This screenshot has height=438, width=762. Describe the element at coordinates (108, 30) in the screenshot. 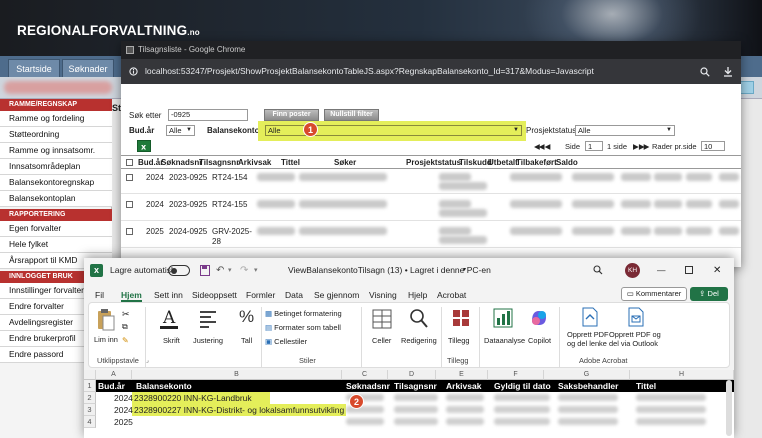

I see `portal-logo: REGIONALFORVALTNING.no` at that location.